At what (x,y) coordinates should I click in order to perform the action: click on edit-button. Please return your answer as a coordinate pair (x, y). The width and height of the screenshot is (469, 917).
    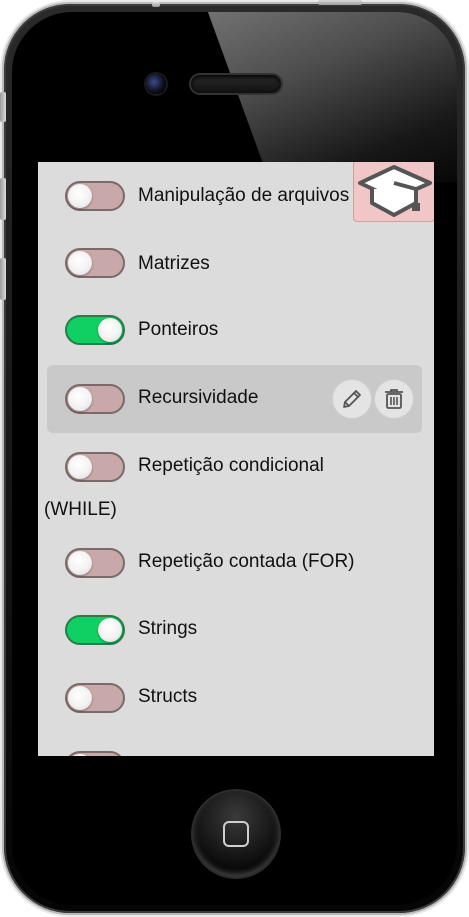
    Looking at the image, I should click on (352, 399).